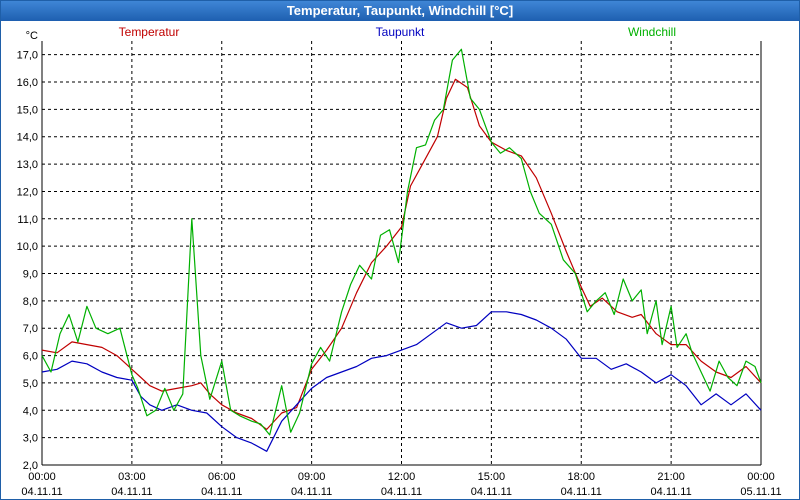  I want to click on y-tick-label: 5,0, so click(30, 384).